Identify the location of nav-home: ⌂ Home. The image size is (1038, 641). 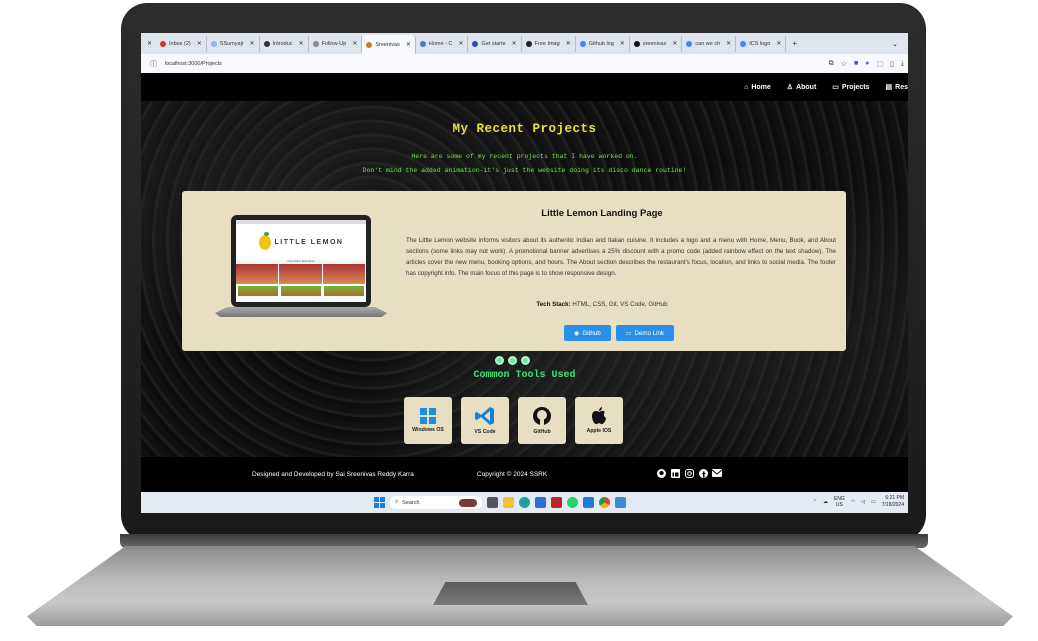
(757, 87).